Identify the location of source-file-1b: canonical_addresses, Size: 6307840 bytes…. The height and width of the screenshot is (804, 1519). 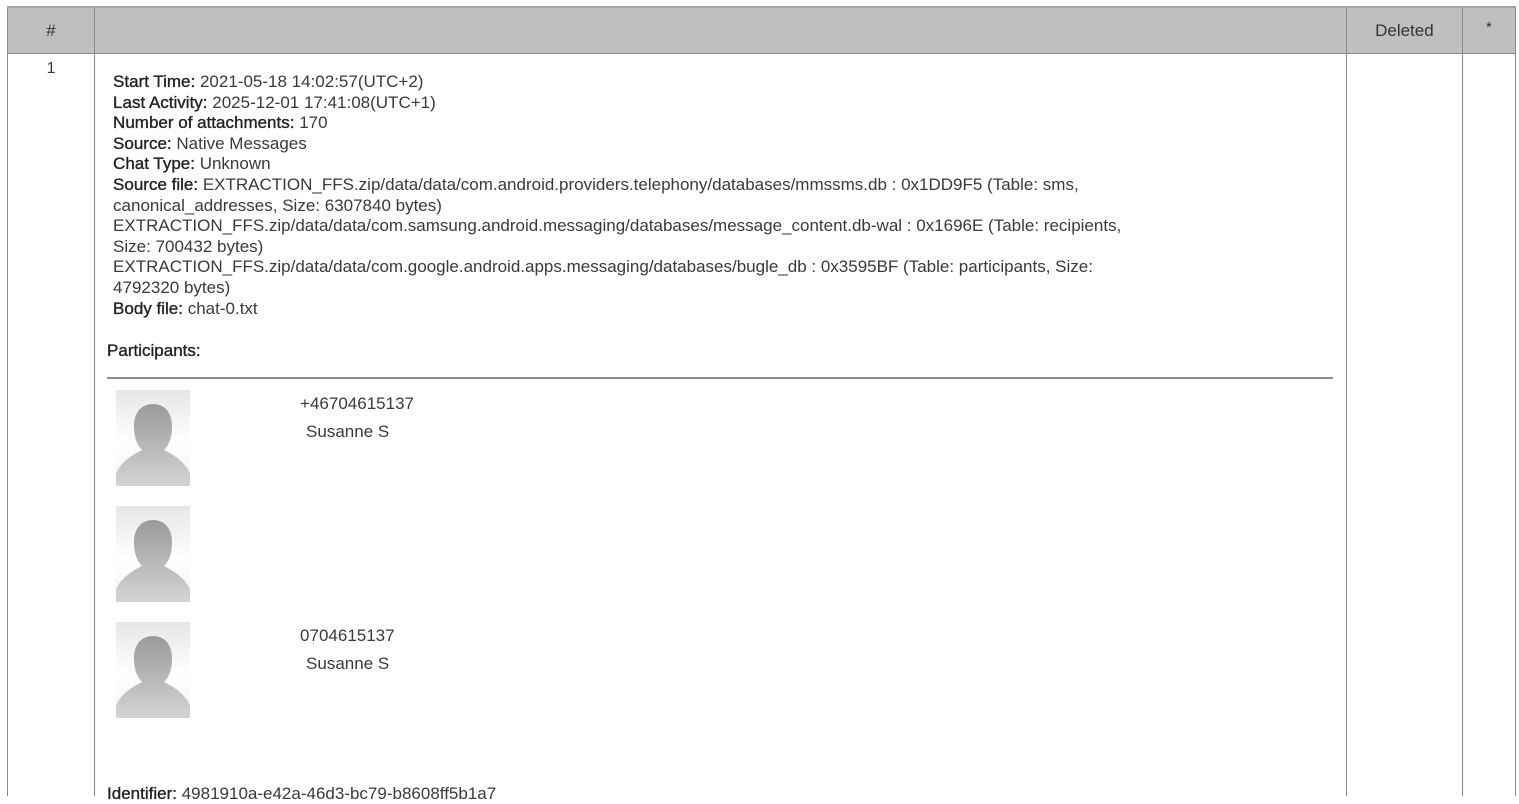
(277, 205).